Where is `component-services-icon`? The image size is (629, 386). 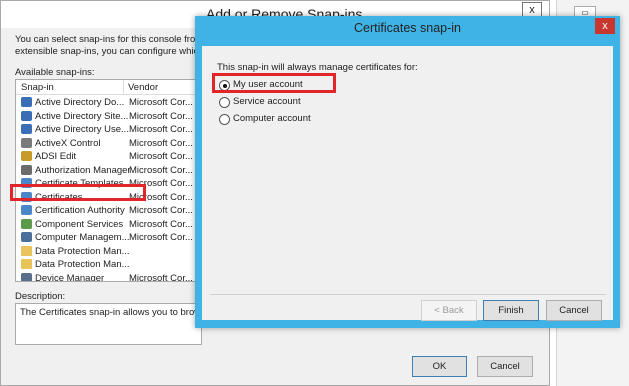
component-services-icon is located at coordinates (26, 223).